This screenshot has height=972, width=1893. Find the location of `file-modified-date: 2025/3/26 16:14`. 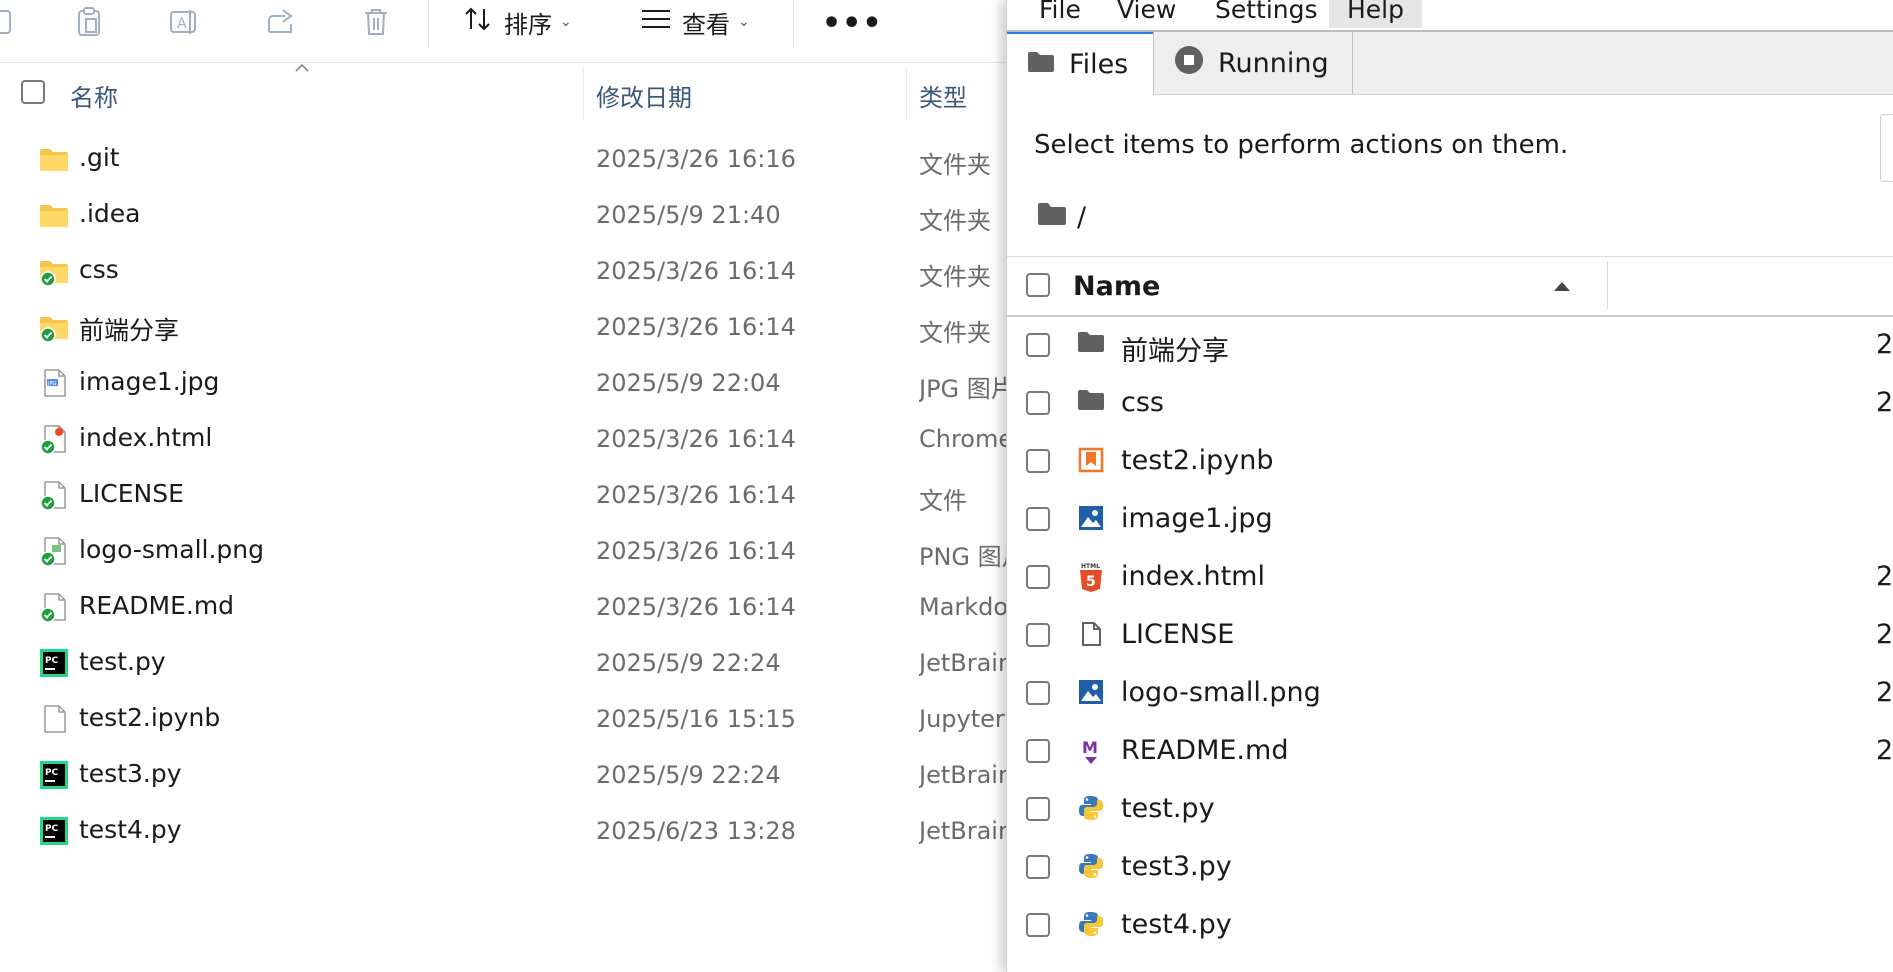

file-modified-date: 2025/3/26 16:14 is located at coordinates (696, 271).